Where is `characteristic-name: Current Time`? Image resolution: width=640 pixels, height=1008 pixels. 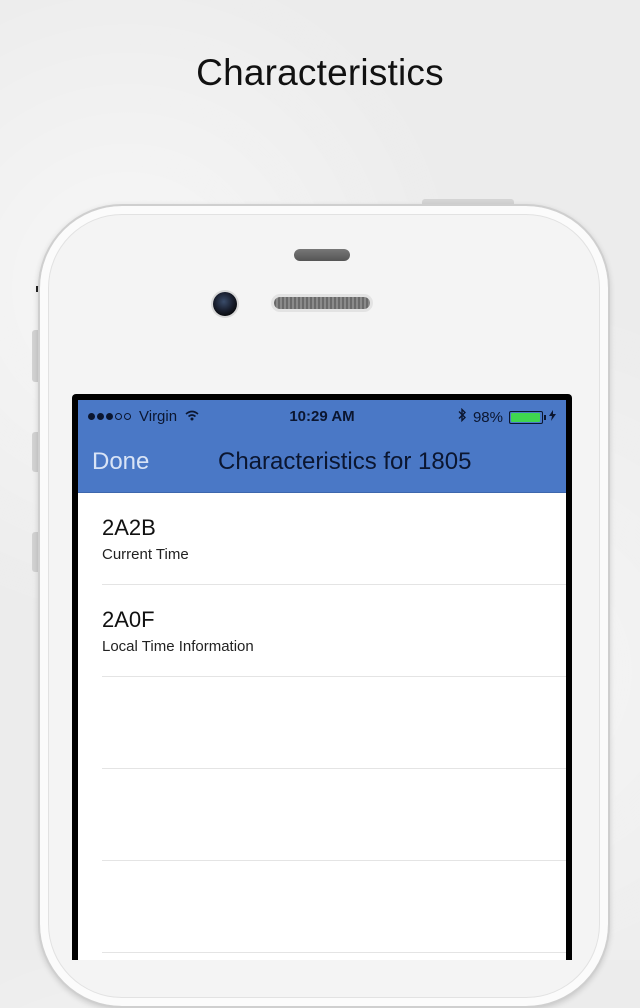
characteristic-name: Current Time is located at coordinates (145, 554).